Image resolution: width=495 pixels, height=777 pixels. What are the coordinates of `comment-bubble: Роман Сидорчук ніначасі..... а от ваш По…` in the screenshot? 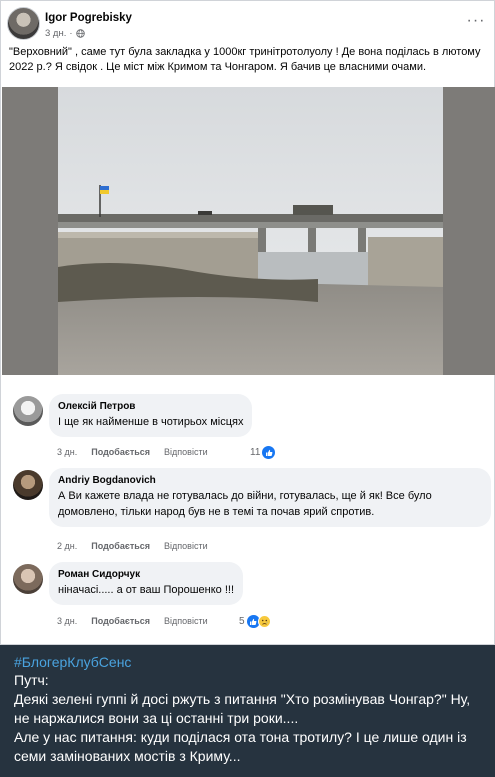 It's located at (146, 583).